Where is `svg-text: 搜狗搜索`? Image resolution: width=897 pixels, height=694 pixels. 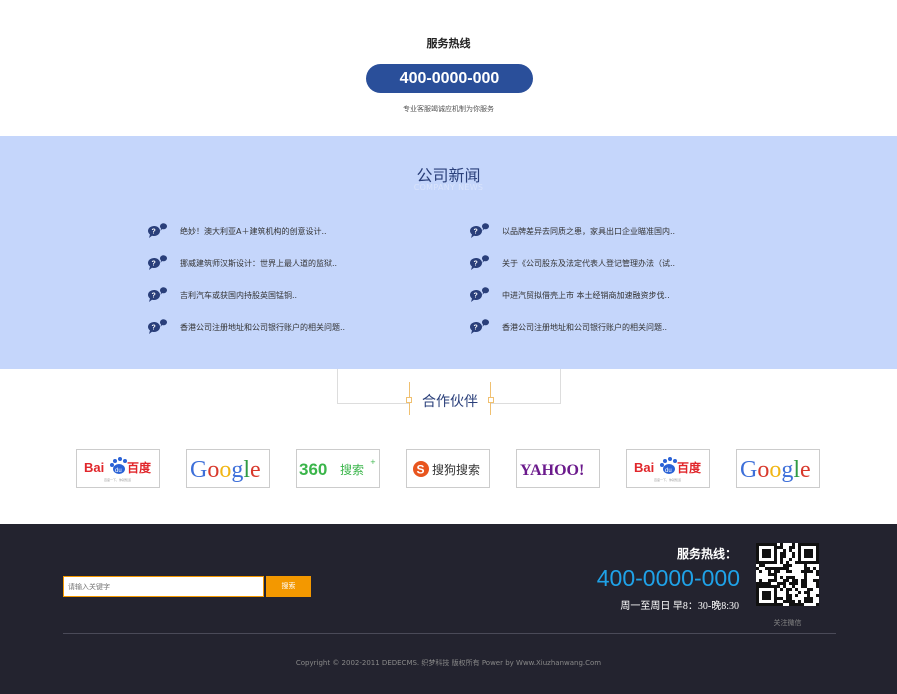 svg-text: 搜狗搜索 is located at coordinates (456, 469).